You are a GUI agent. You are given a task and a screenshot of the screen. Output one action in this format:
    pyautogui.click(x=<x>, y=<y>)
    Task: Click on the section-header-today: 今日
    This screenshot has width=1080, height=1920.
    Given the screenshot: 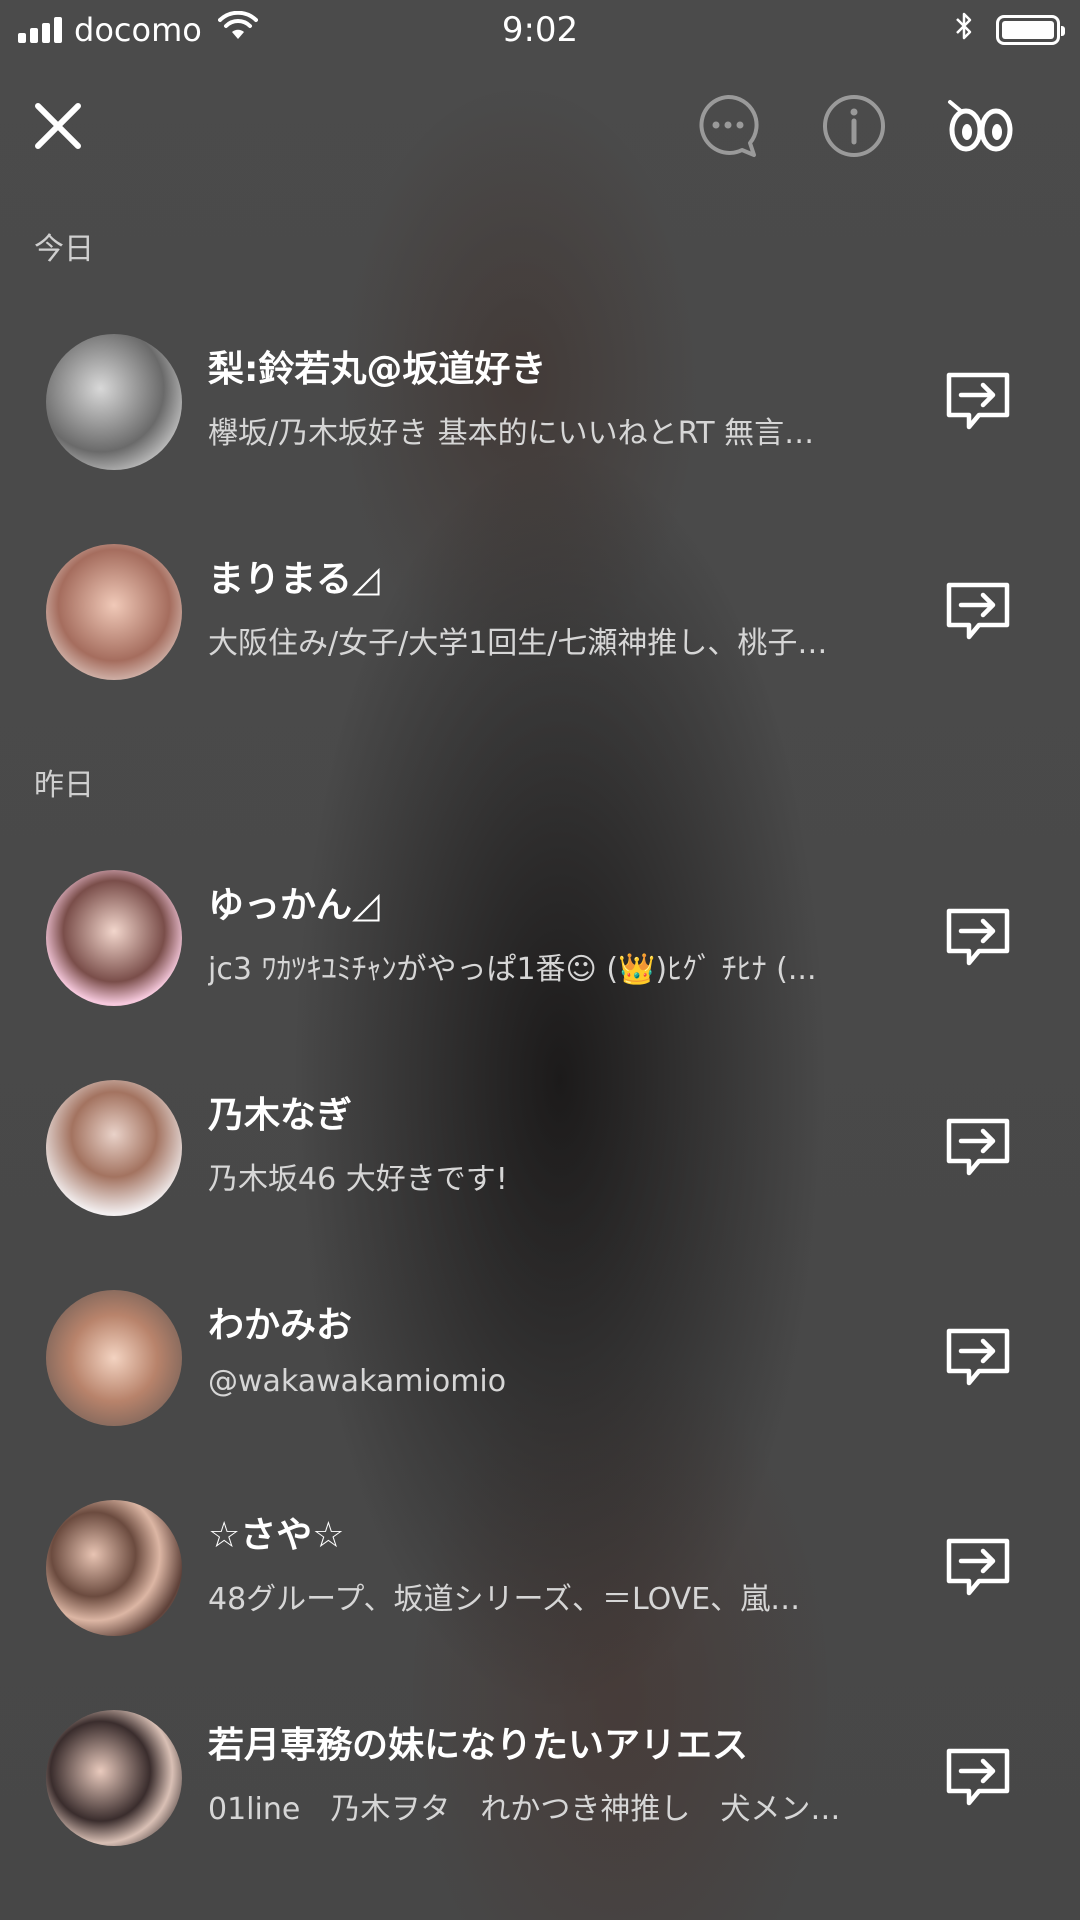 What is the action you would take?
    pyautogui.click(x=64, y=249)
    